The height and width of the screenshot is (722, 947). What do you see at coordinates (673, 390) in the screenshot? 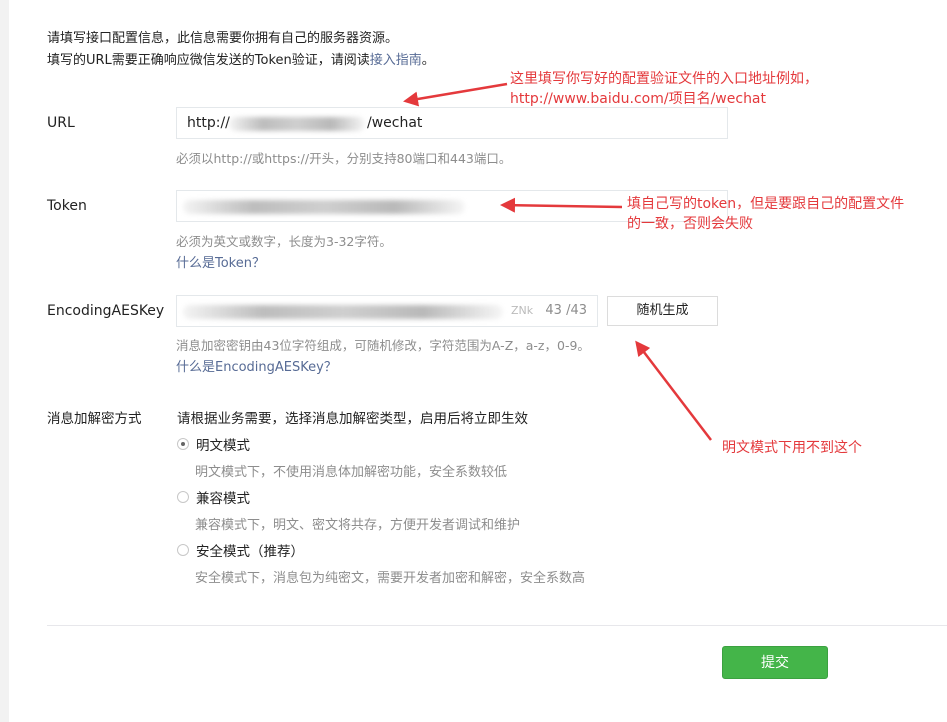
I see `aes-arrow-icon` at bounding box center [673, 390].